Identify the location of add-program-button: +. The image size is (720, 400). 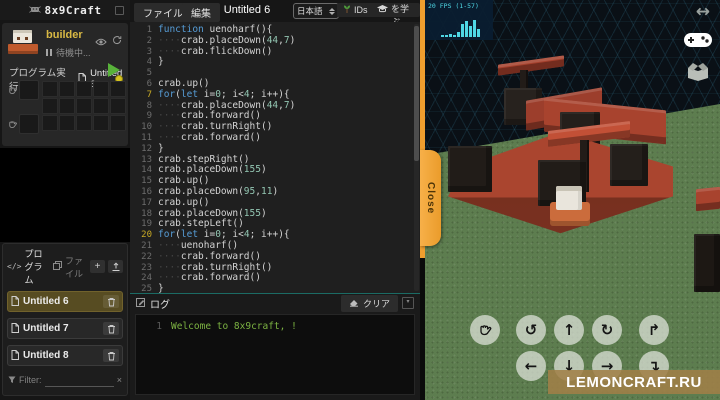
(97, 266).